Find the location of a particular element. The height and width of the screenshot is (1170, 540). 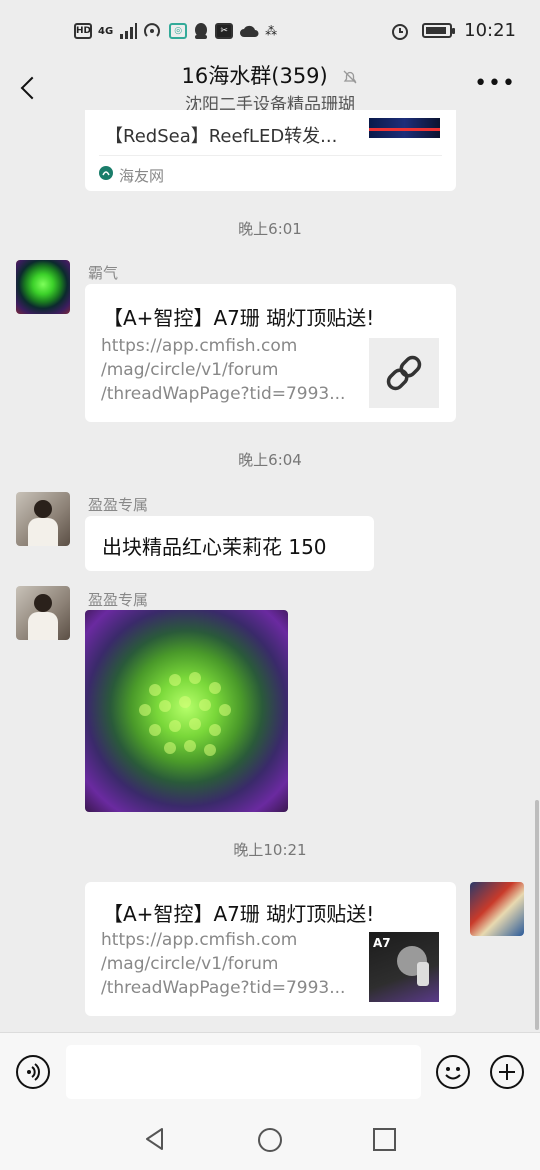

link-thumb is located at coordinates (404, 373).